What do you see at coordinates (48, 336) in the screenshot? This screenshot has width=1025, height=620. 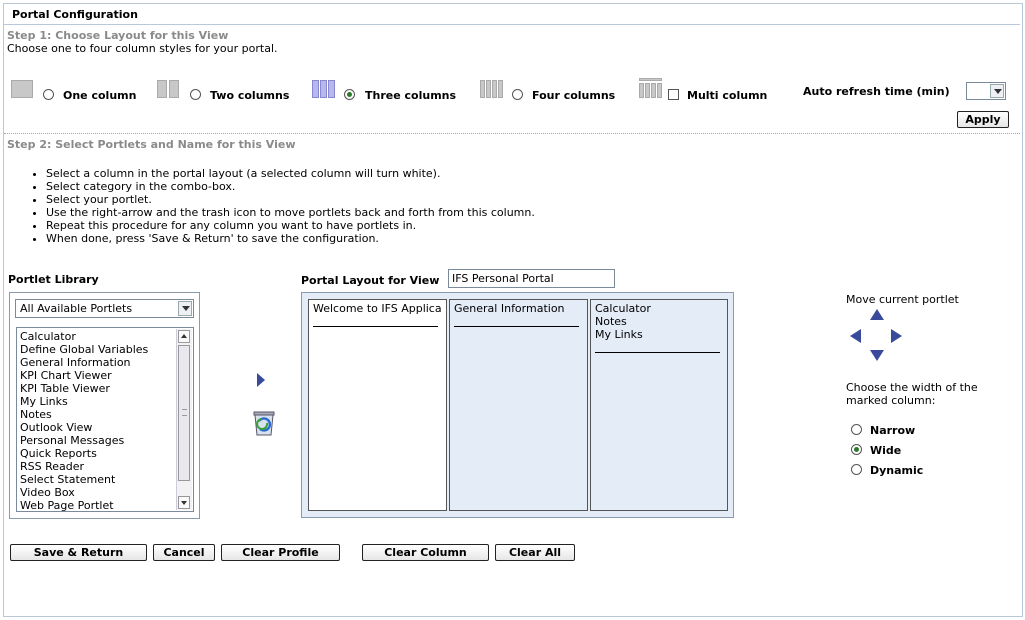 I see `list-item: Calculator` at bounding box center [48, 336].